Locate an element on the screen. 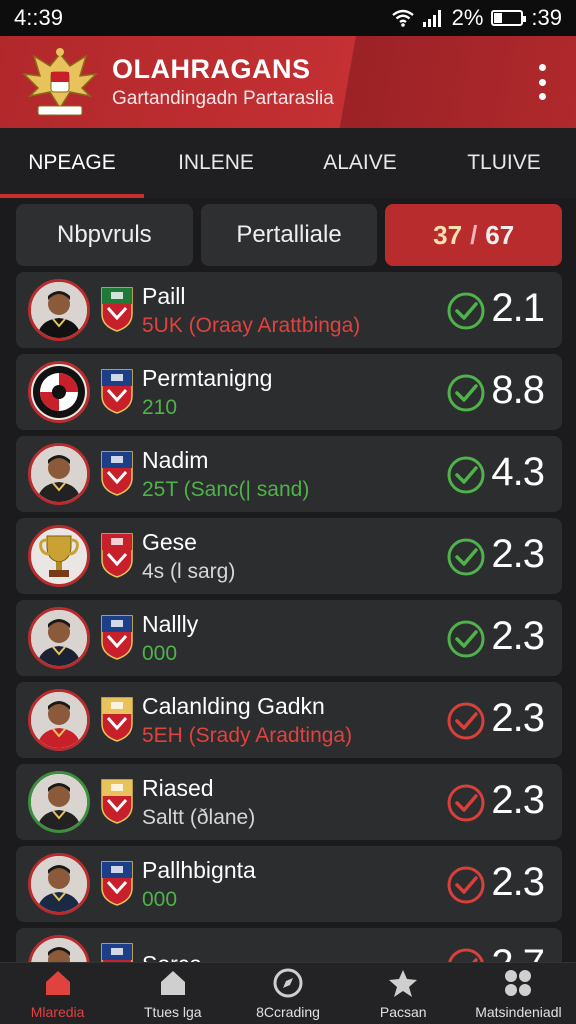 Image resolution: width=576 pixels, height=1024 pixels. signal-icon is located at coordinates (431, 18).